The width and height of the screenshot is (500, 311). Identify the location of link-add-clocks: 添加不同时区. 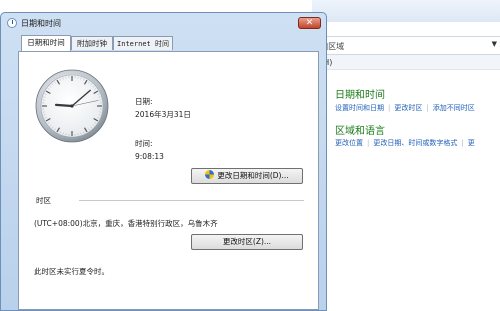
(454, 108).